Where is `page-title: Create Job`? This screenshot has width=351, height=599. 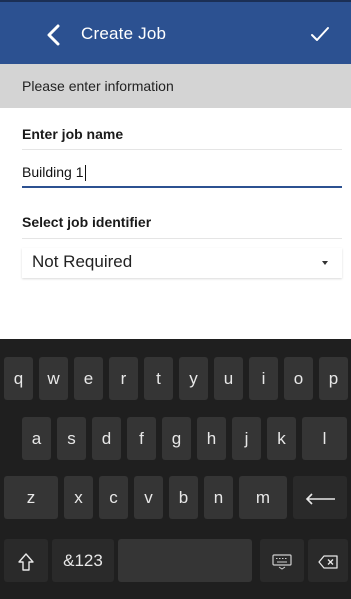
page-title: Create Job is located at coordinates (124, 33).